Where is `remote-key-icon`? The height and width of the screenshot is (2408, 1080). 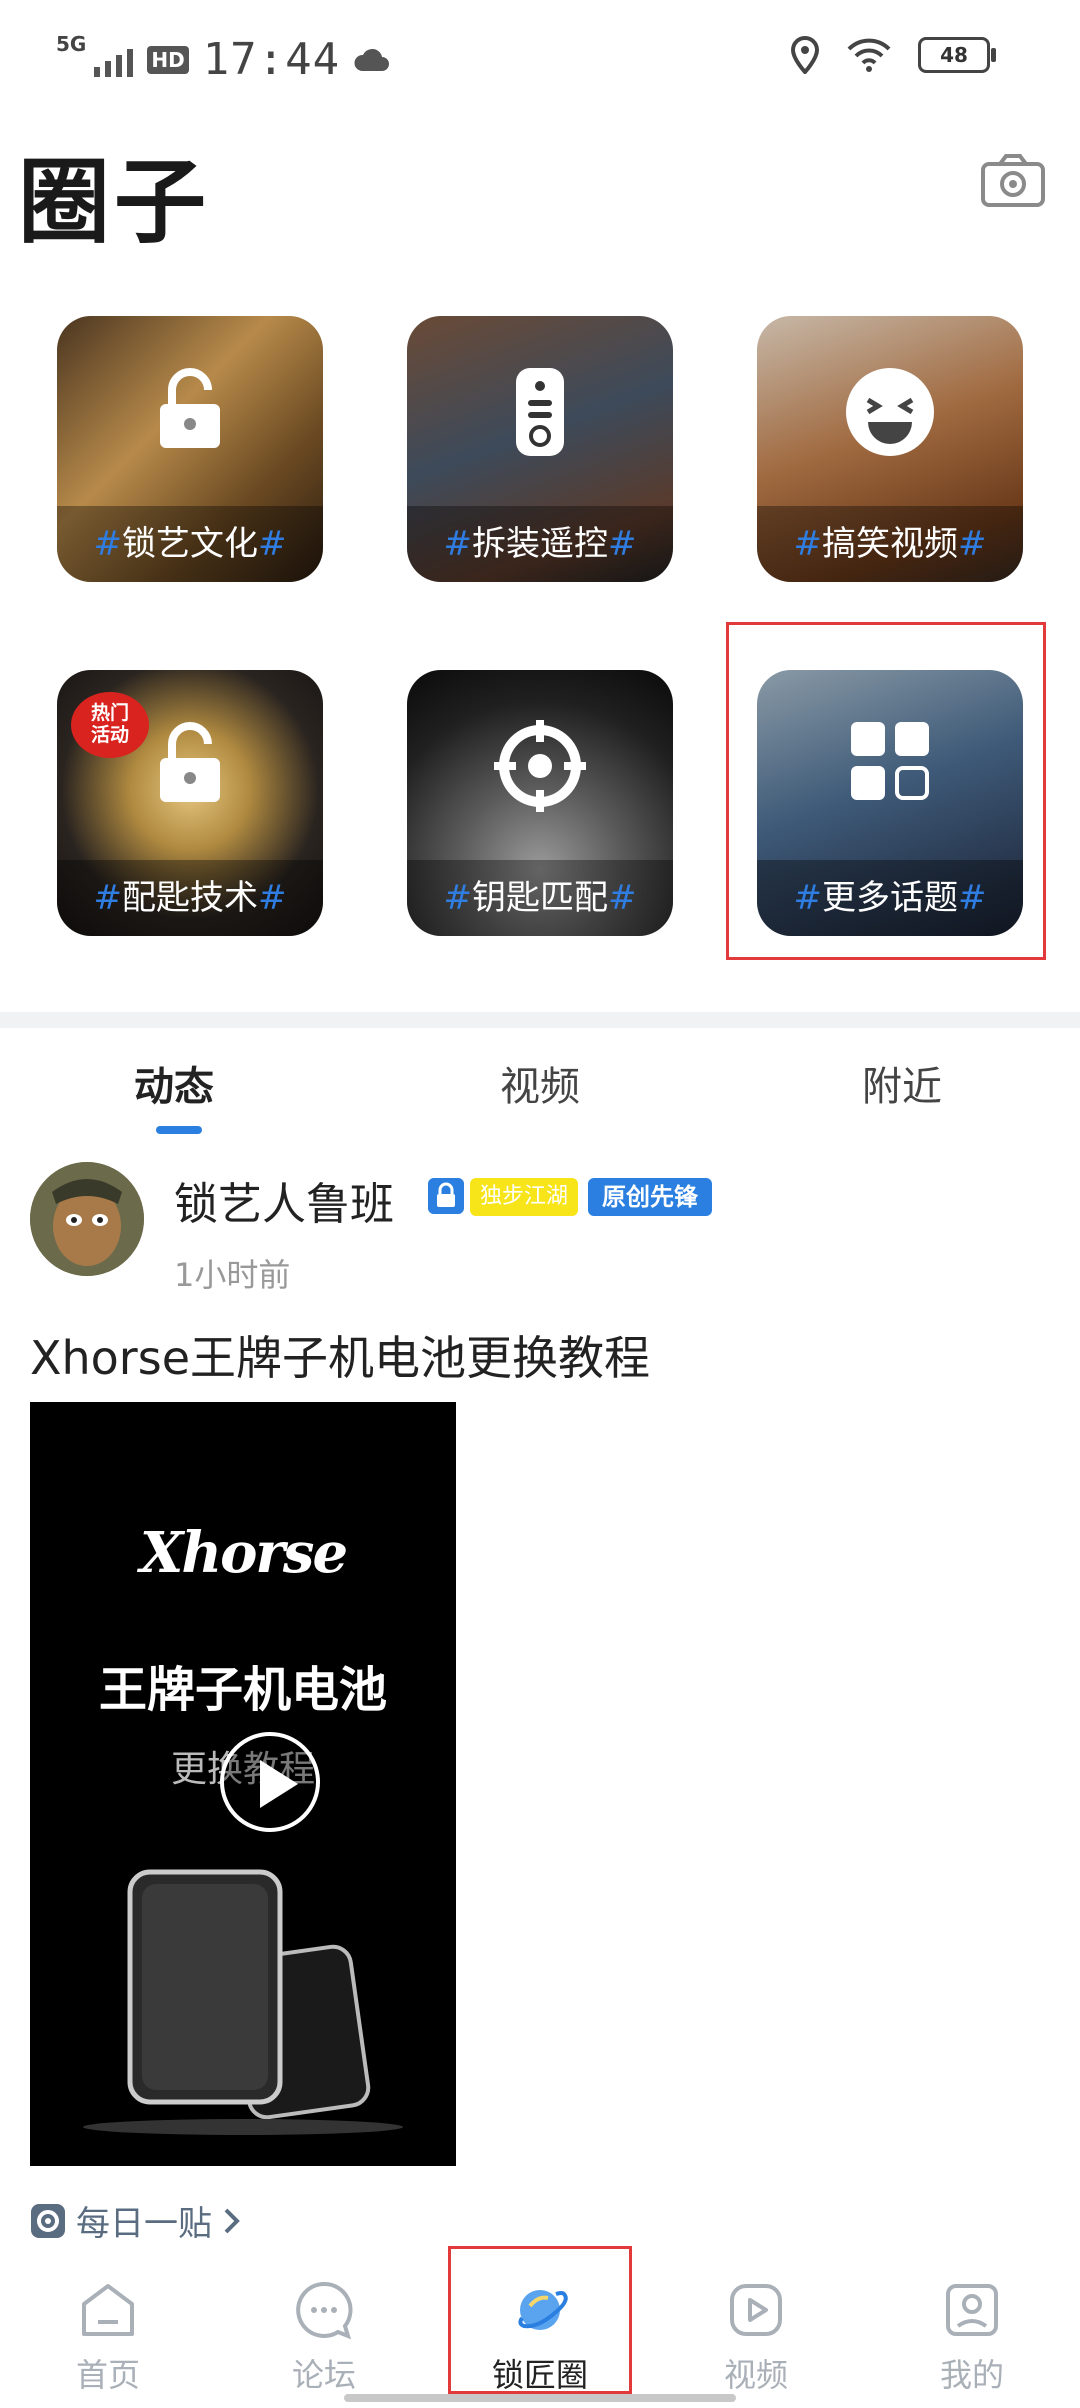 remote-key-icon is located at coordinates (540, 412).